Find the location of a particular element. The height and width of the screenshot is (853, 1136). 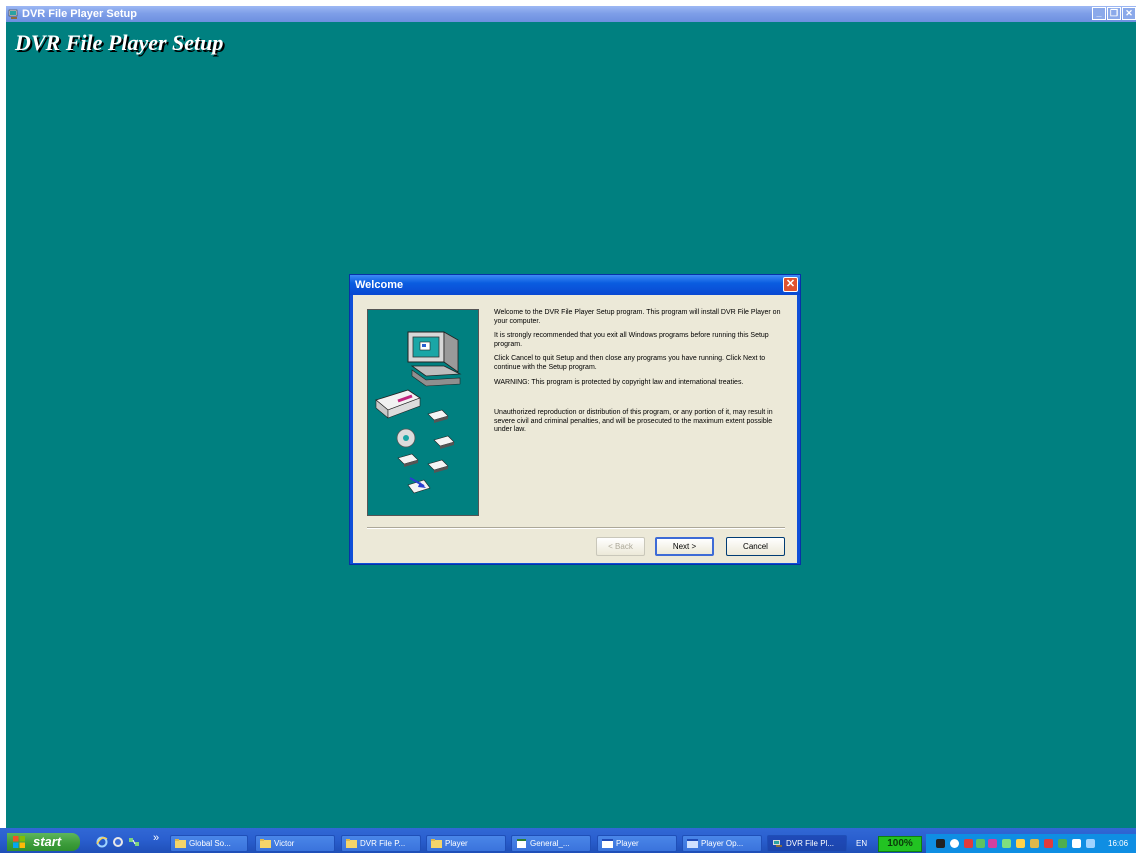

windows-logo-icon is located at coordinates (19, 842).